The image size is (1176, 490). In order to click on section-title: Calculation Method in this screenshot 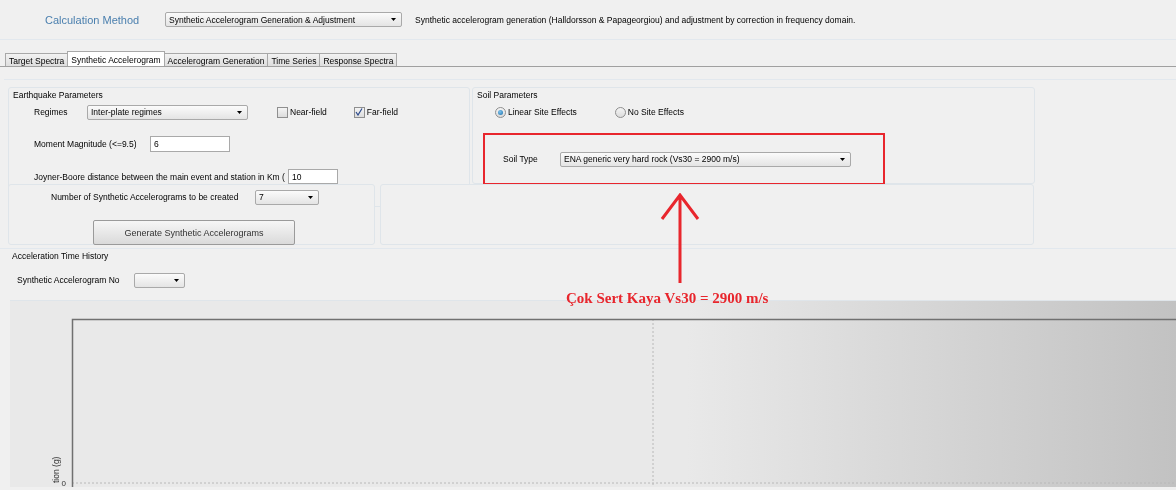, I will do `click(93, 19)`.